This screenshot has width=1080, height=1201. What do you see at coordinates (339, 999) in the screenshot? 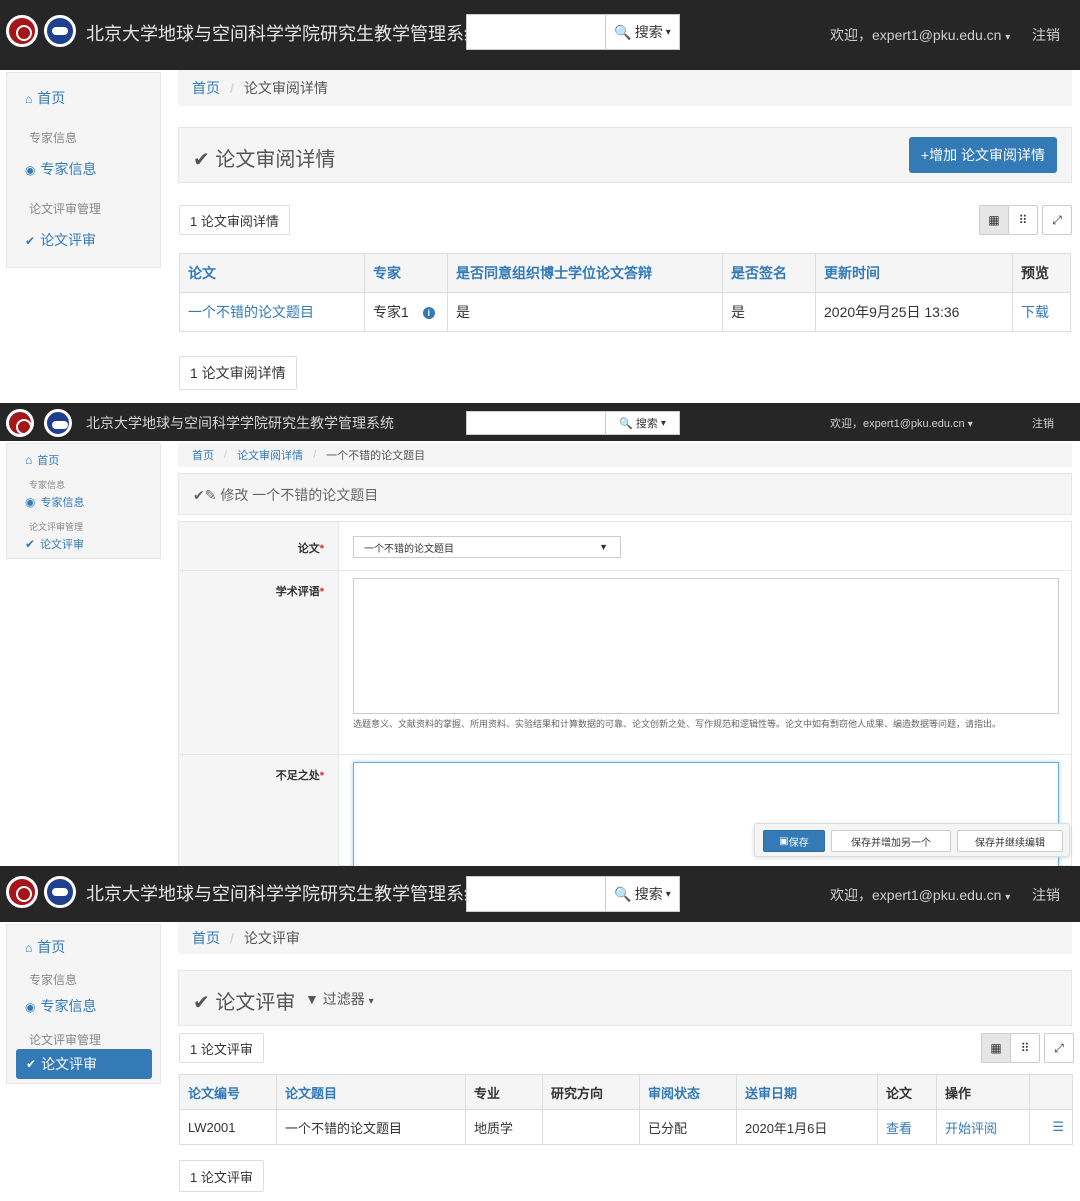
I see `filter-dropdown: ▼ 过滤器 ▾` at bounding box center [339, 999].